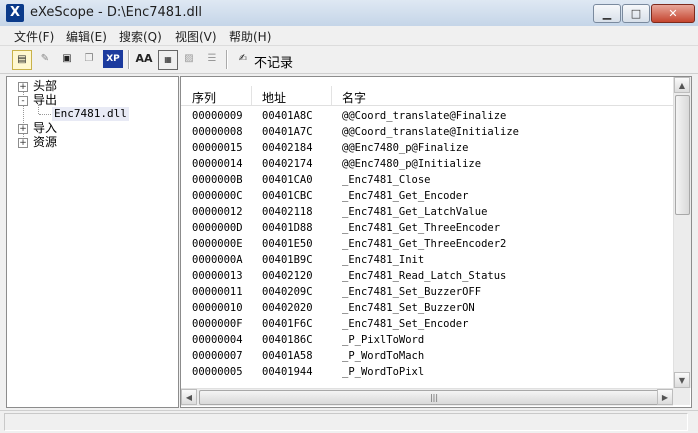  What do you see at coordinates (682, 232) in the screenshot?
I see `vertical-scrollbar: ▲ ▼` at bounding box center [682, 232].